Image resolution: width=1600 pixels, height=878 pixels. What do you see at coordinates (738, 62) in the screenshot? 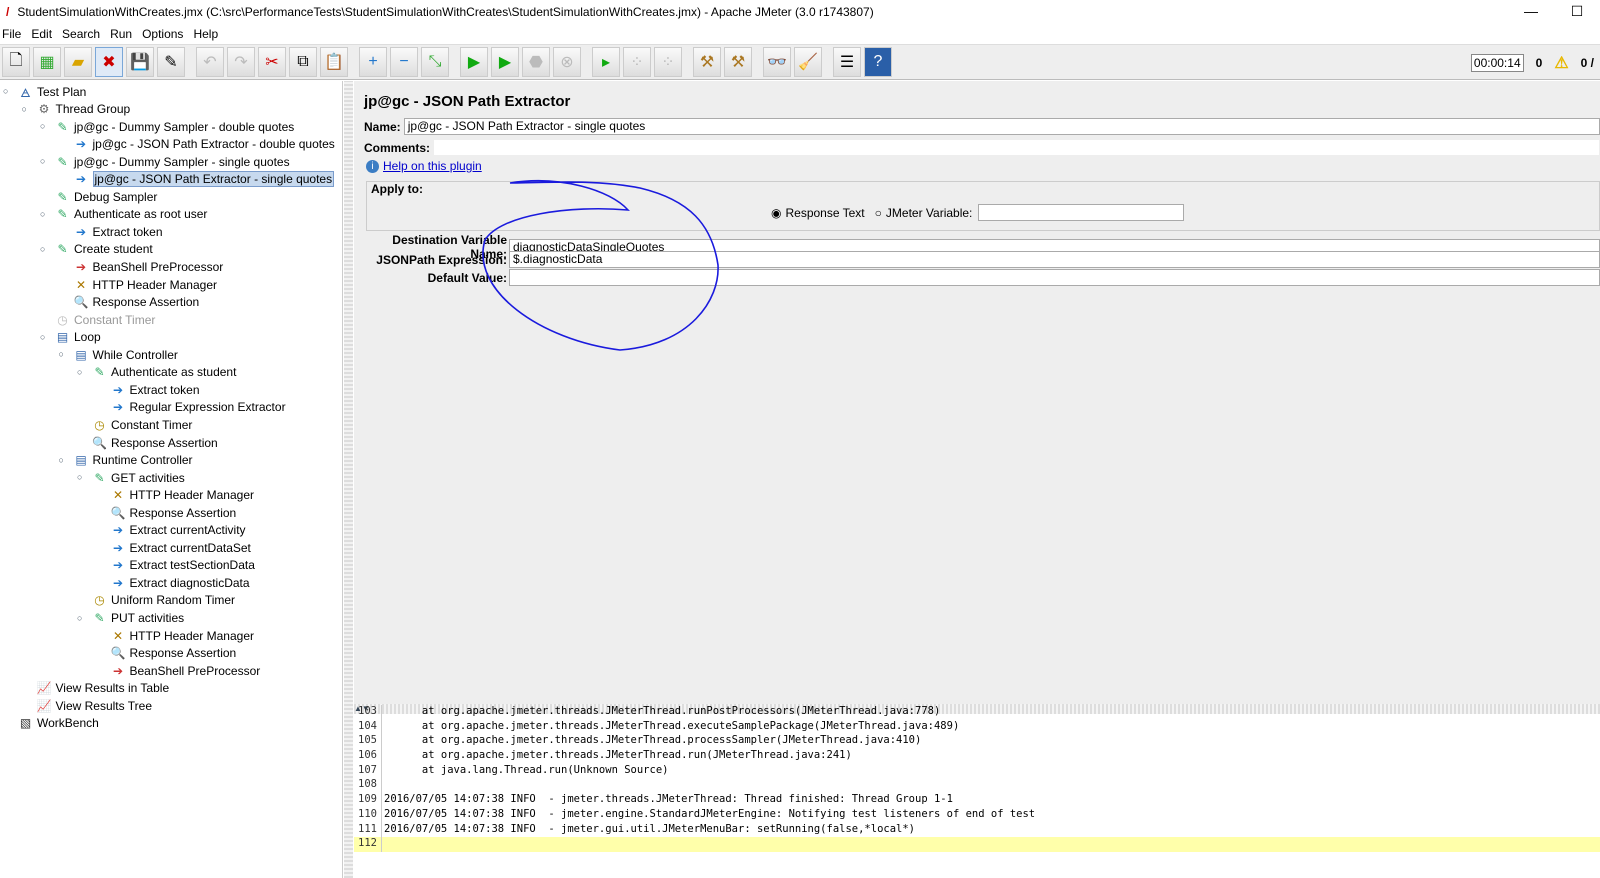
I see `clear-all-icon: ⚒` at bounding box center [738, 62].